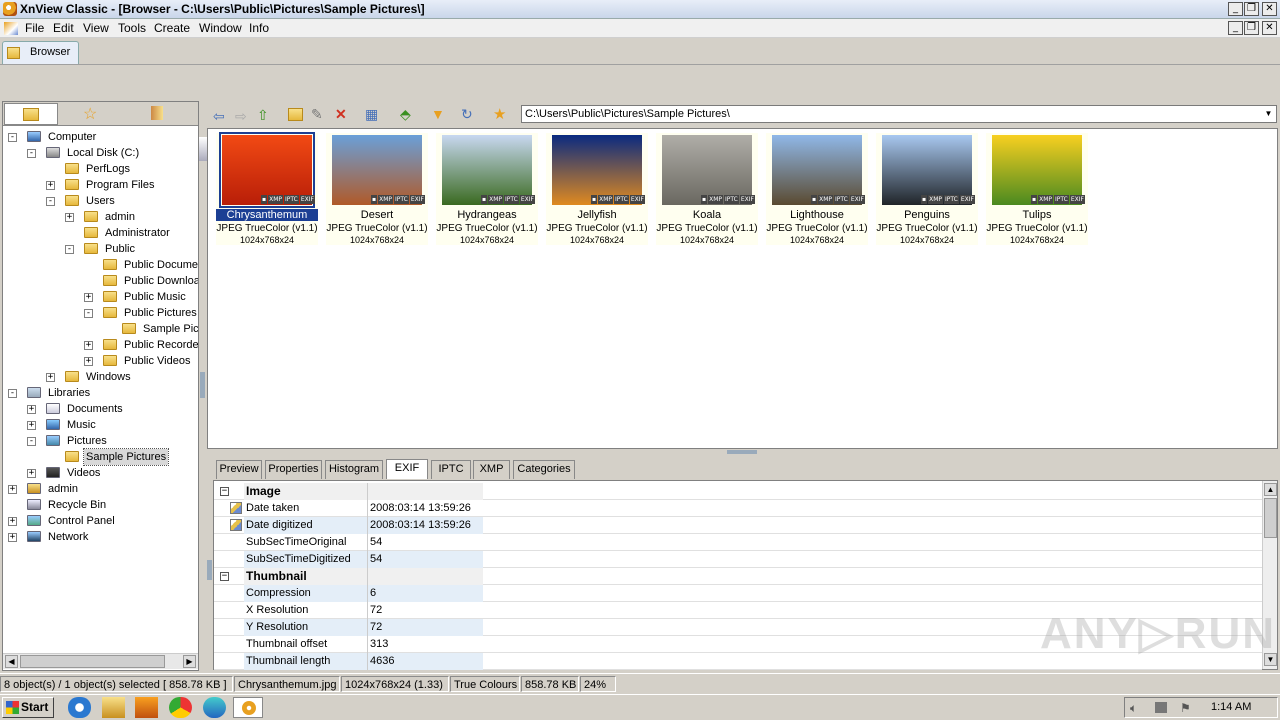 The image size is (1280, 720). What do you see at coordinates (100, 361) in the screenshot?
I see `tree-item: + Public Videos` at bounding box center [100, 361].